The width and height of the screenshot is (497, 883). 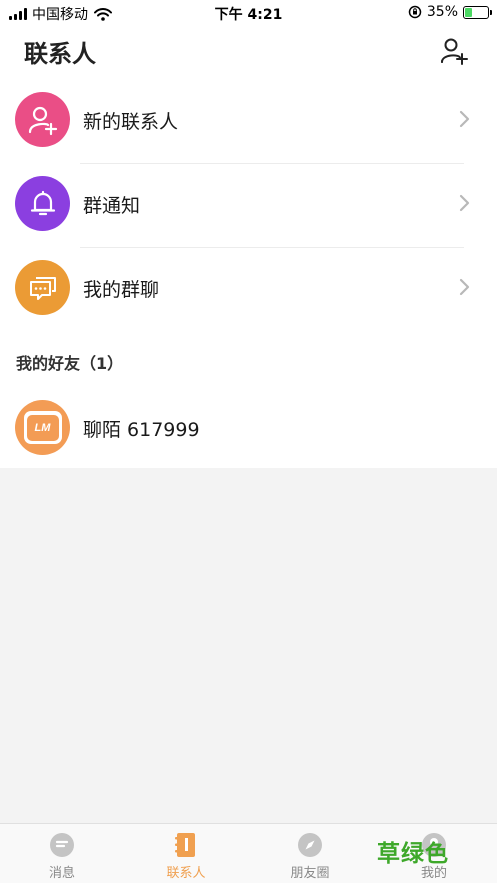 What do you see at coordinates (131, 122) in the screenshot?
I see `menu-label: 新的联系人` at bounding box center [131, 122].